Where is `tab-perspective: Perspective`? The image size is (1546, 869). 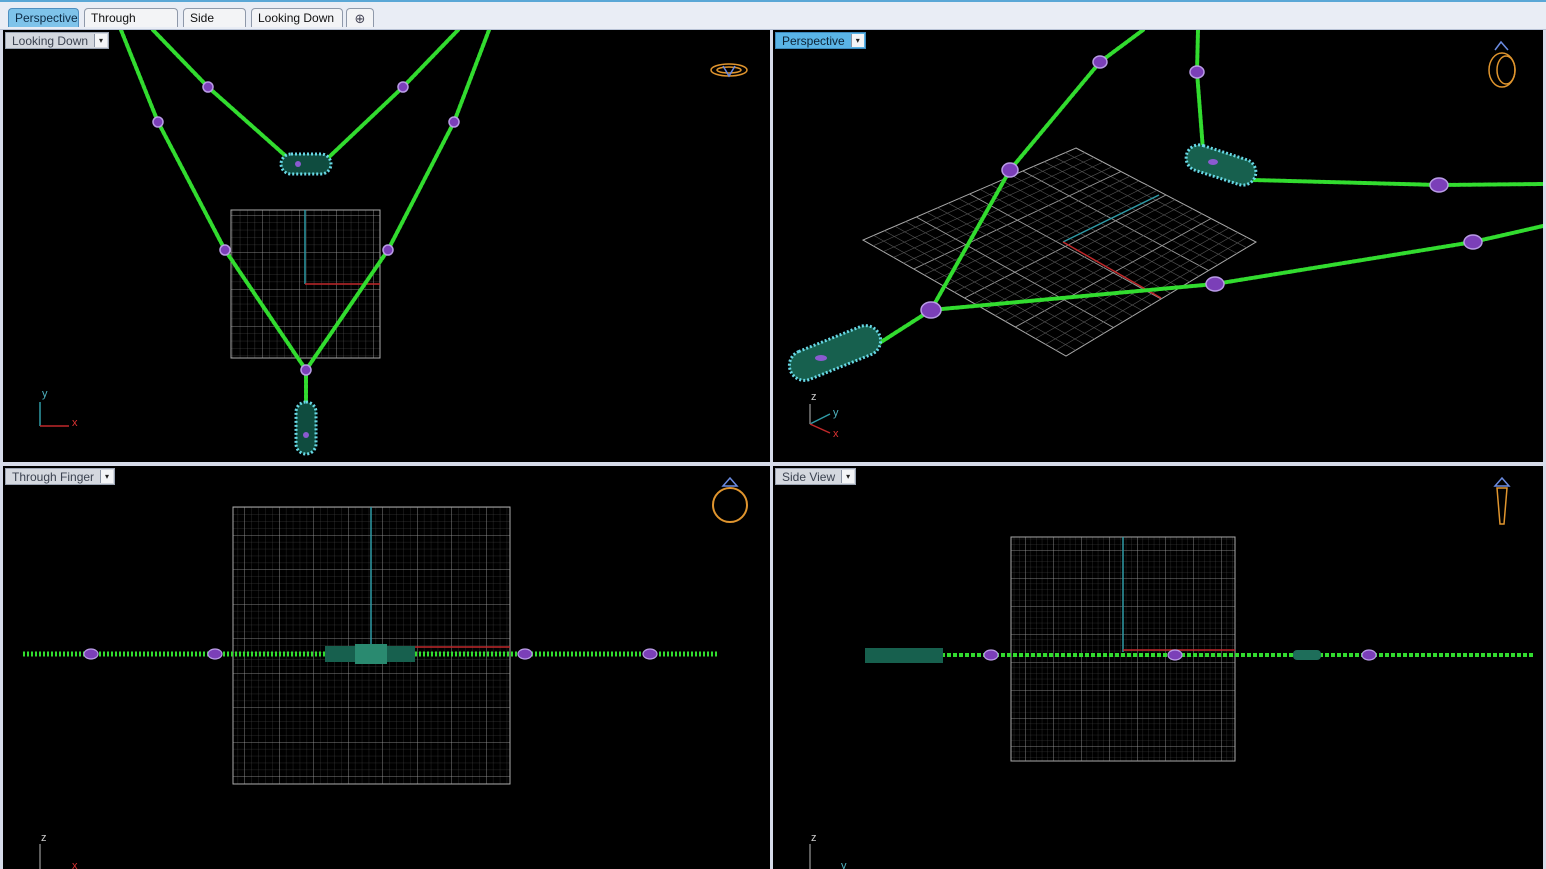
tab-perspective: Perspective is located at coordinates (43, 17).